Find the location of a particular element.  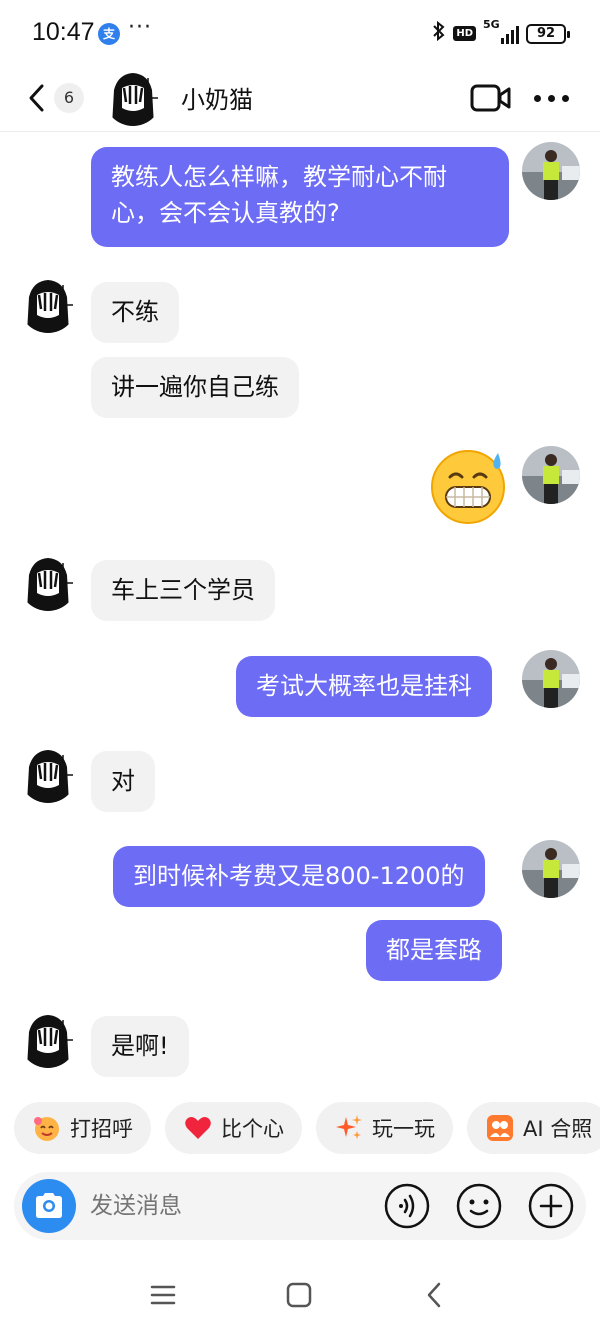

message-text-line: 心，会不会认真教的? is located at coordinates (225, 213).